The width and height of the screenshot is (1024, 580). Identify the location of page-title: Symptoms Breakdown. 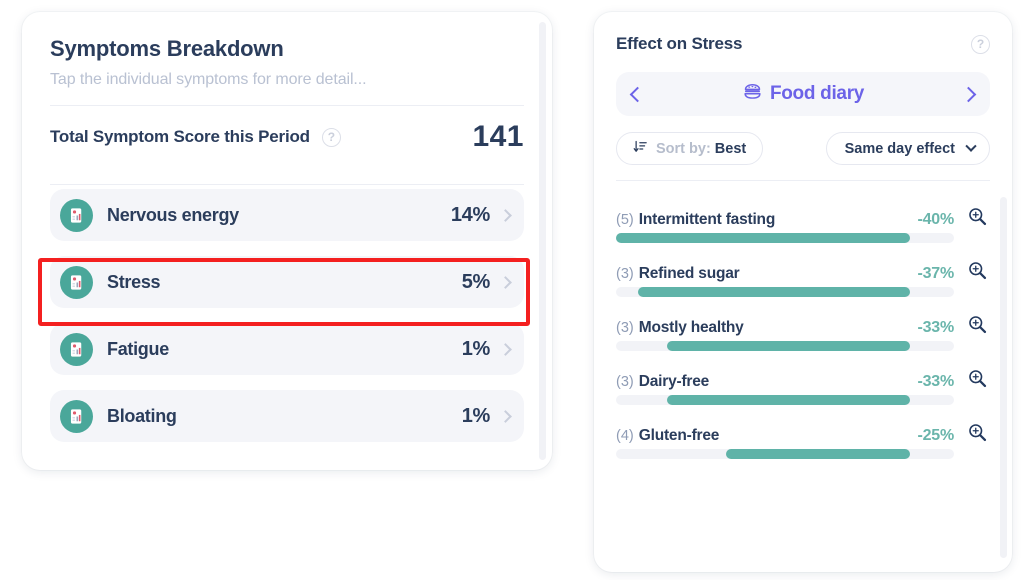
(167, 48).